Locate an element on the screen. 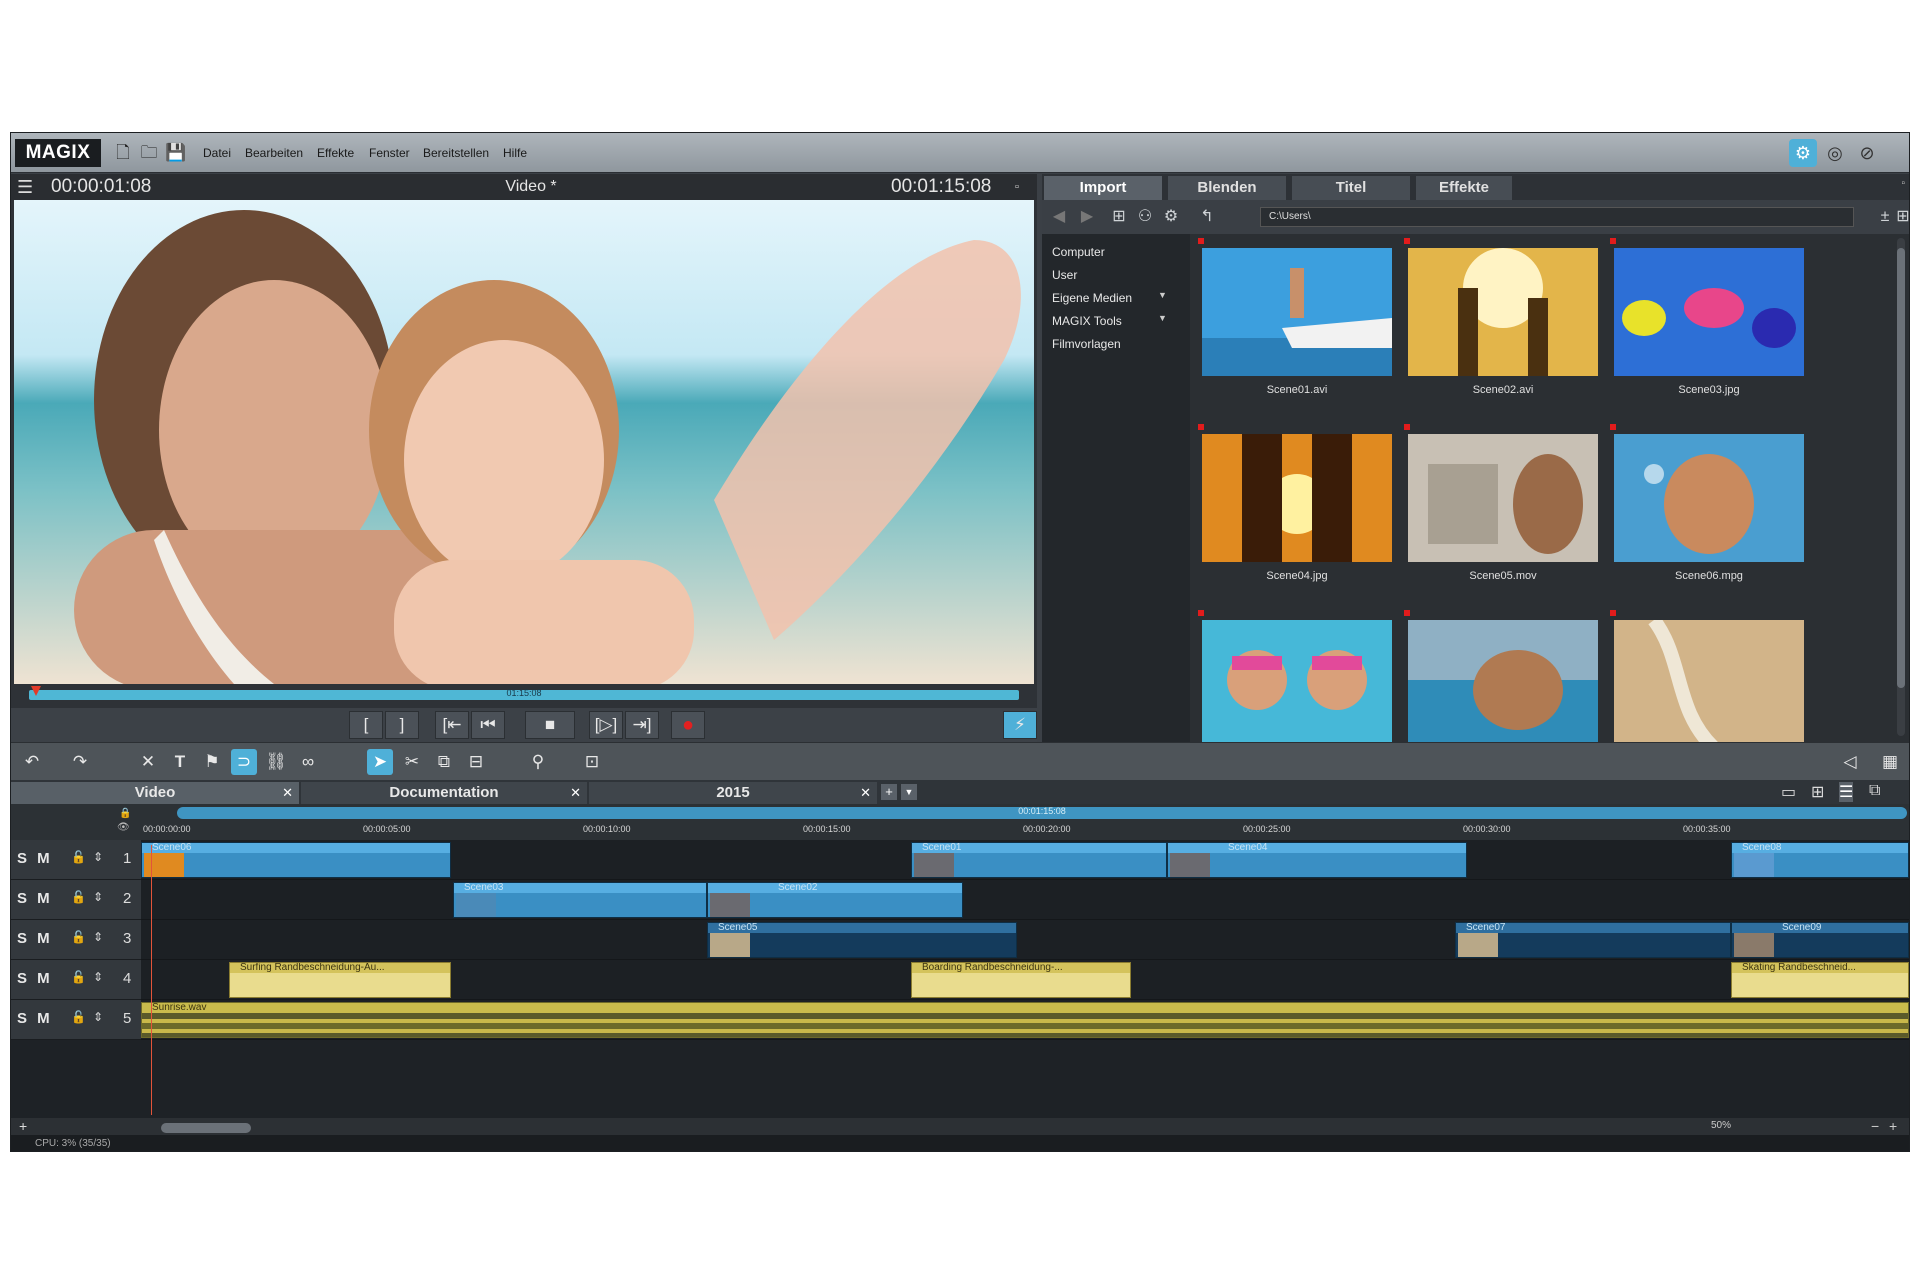 This screenshot has height=1280, width=1920. tab-import: Import is located at coordinates (1103, 188).